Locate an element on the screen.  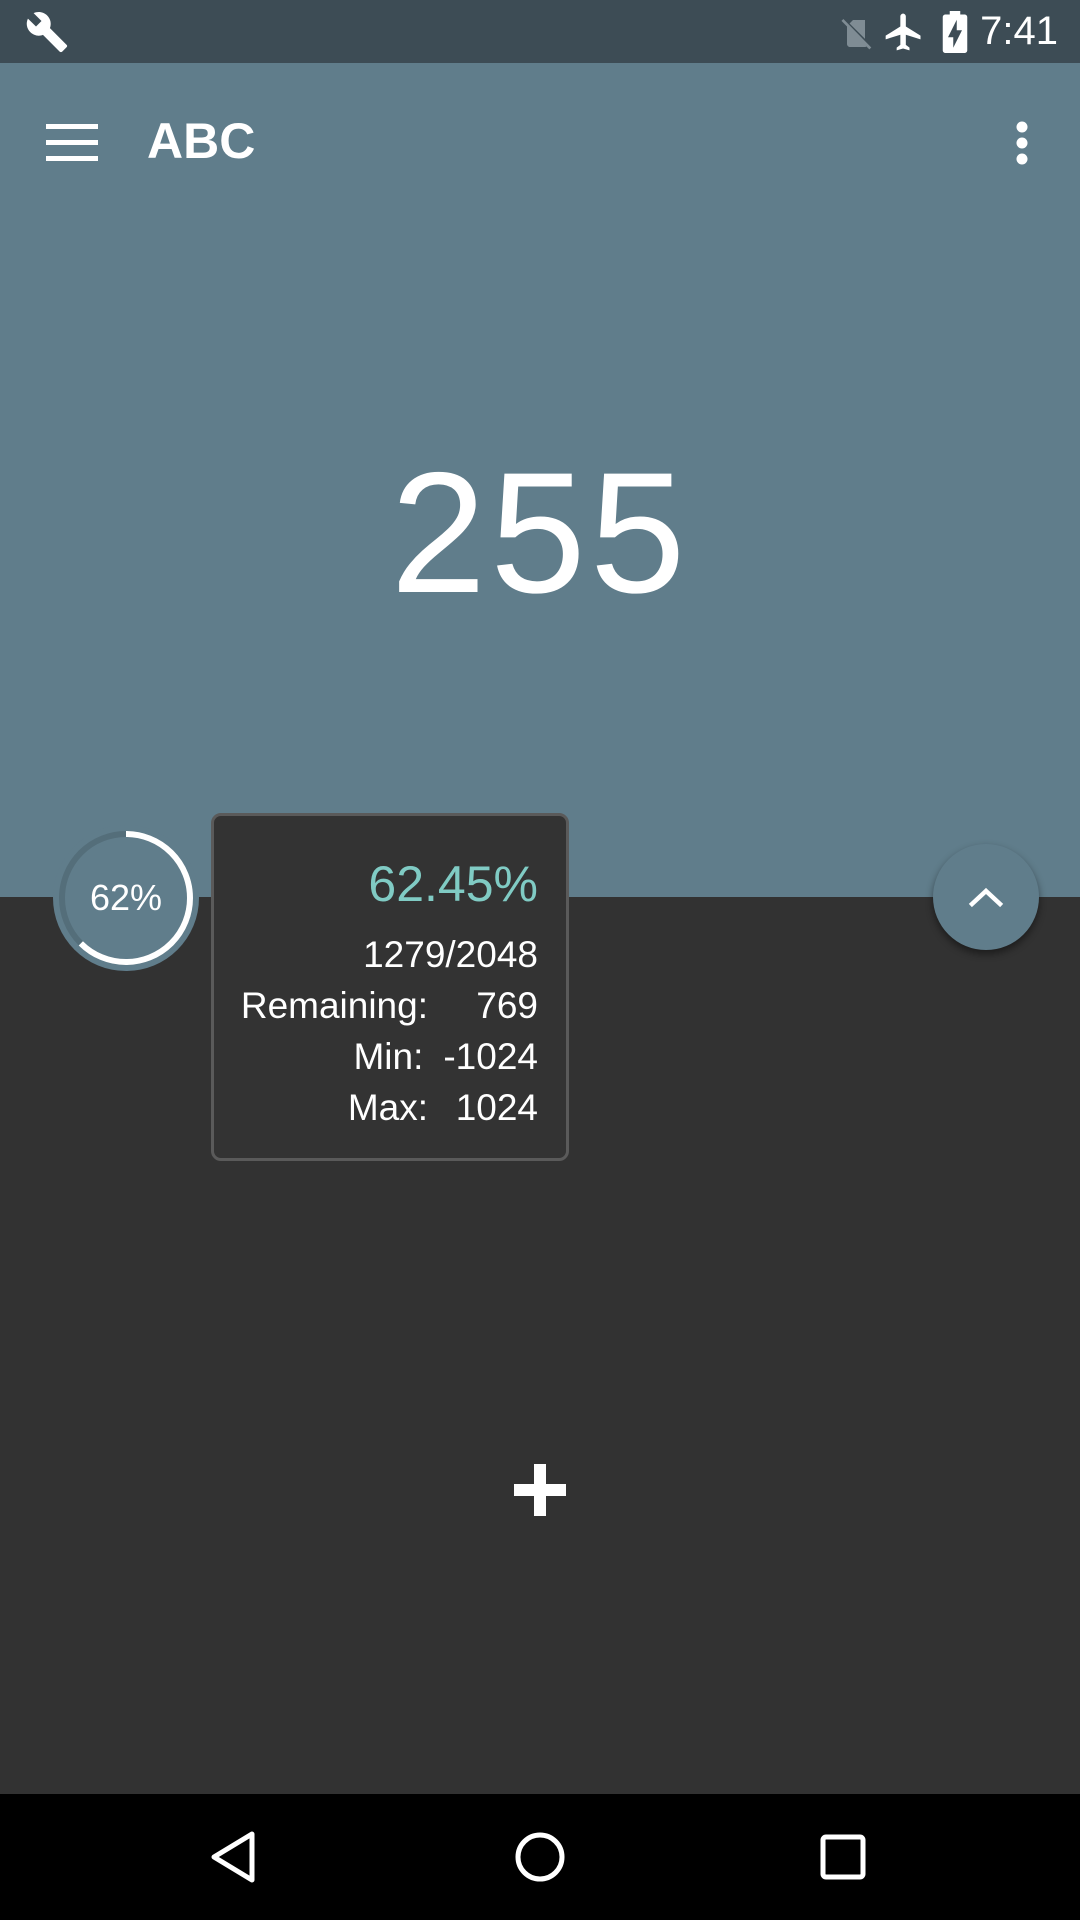
min-value: -1024 is located at coordinates (490, 1056).